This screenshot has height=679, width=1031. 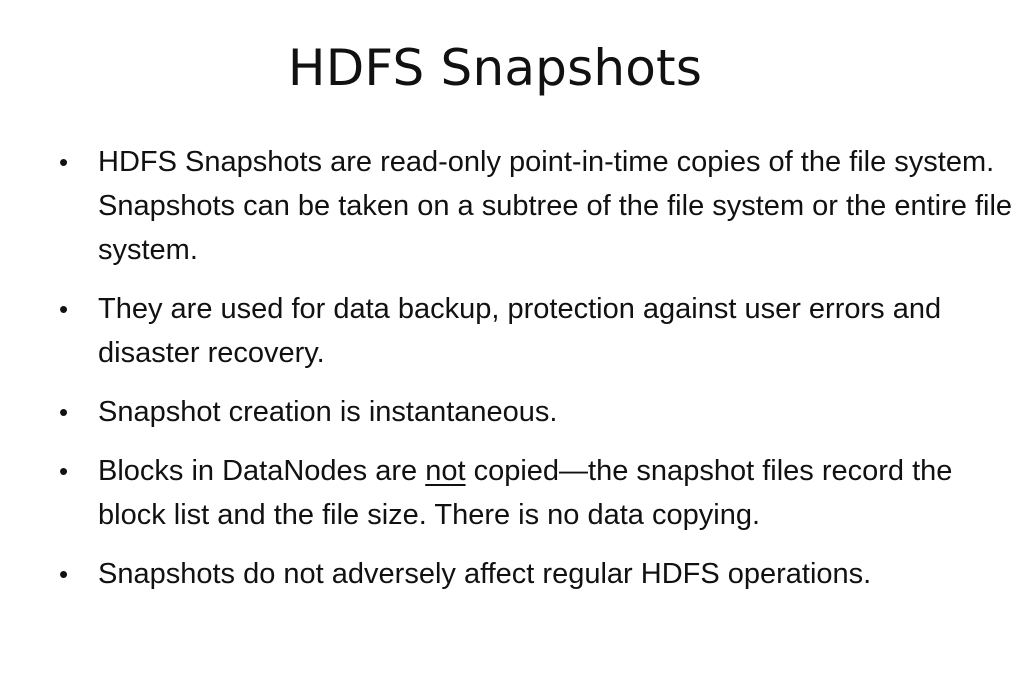 What do you see at coordinates (445, 471) in the screenshot?
I see `bullet-text-emphasis: not` at bounding box center [445, 471].